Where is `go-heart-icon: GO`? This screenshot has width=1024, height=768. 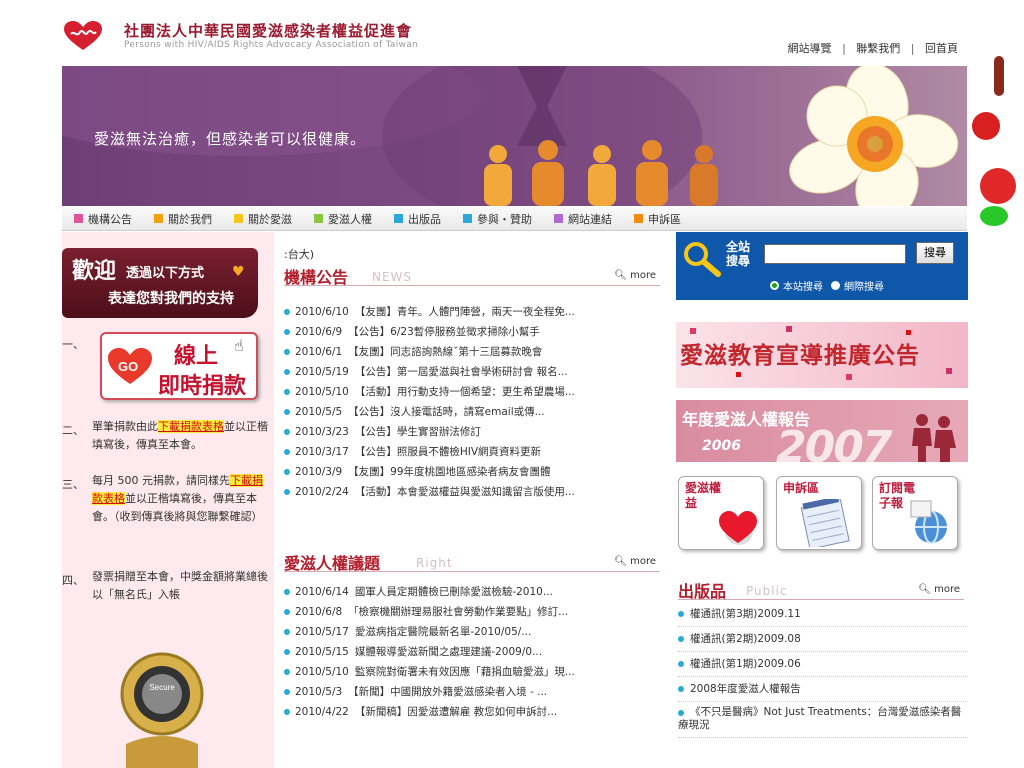 go-heart-icon: GO is located at coordinates (130, 366).